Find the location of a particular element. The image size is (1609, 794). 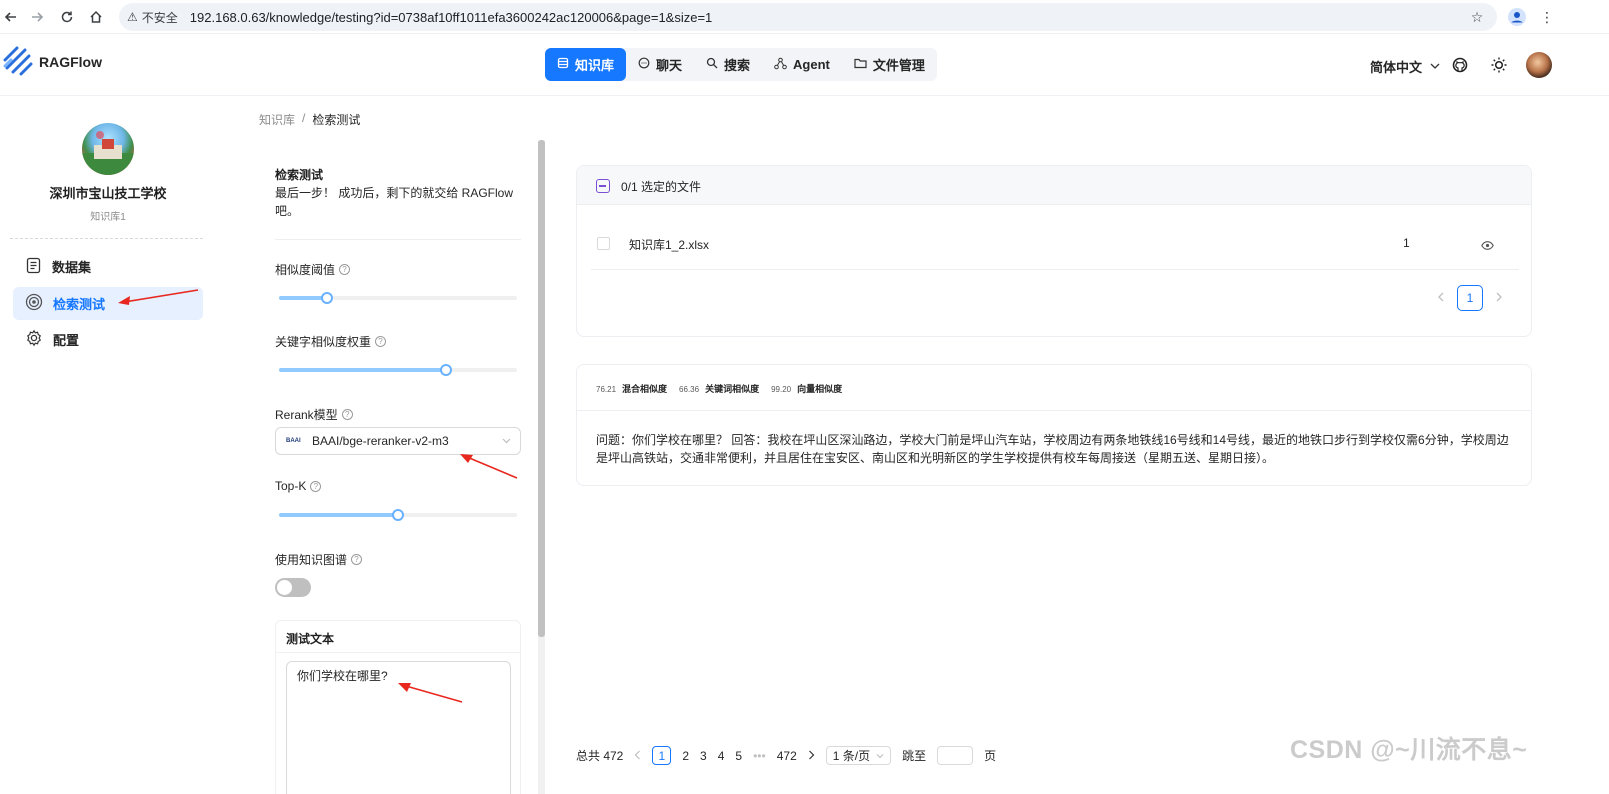

selected-files-card: 0/1 选定的文件 知识库1_2.xlsx 1 1 is located at coordinates (1054, 251).